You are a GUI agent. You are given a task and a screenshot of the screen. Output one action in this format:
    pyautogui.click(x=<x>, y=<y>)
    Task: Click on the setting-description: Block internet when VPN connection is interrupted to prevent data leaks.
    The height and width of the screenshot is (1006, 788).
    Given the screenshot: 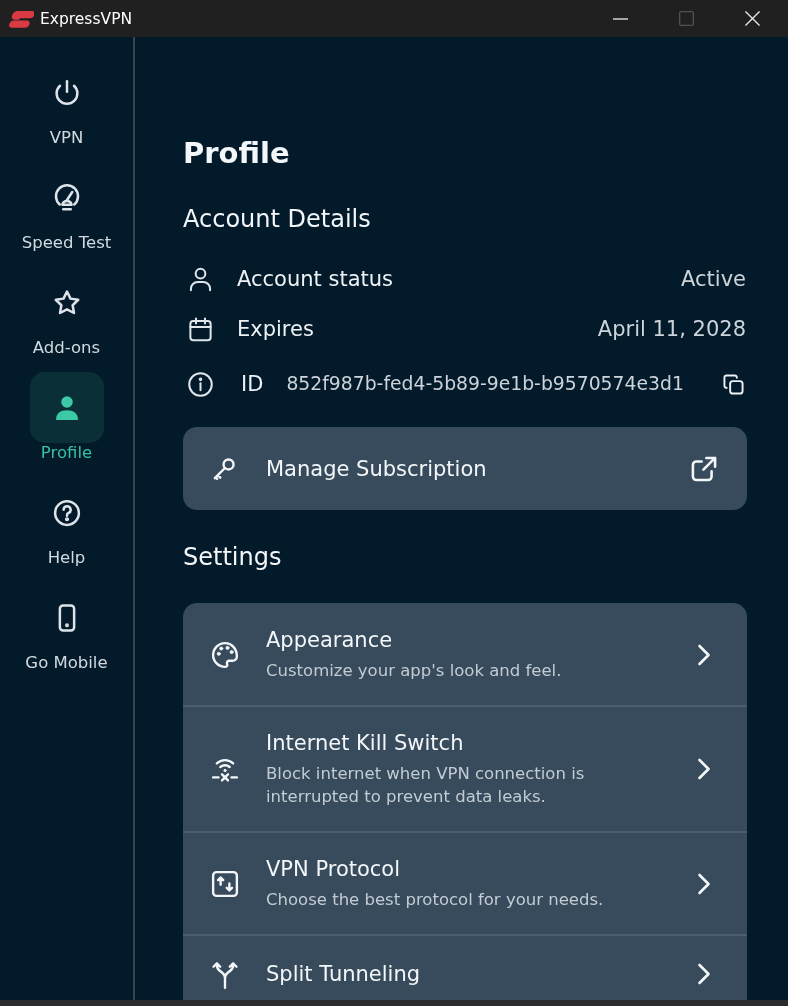 What is the action you would take?
    pyautogui.click(x=426, y=785)
    